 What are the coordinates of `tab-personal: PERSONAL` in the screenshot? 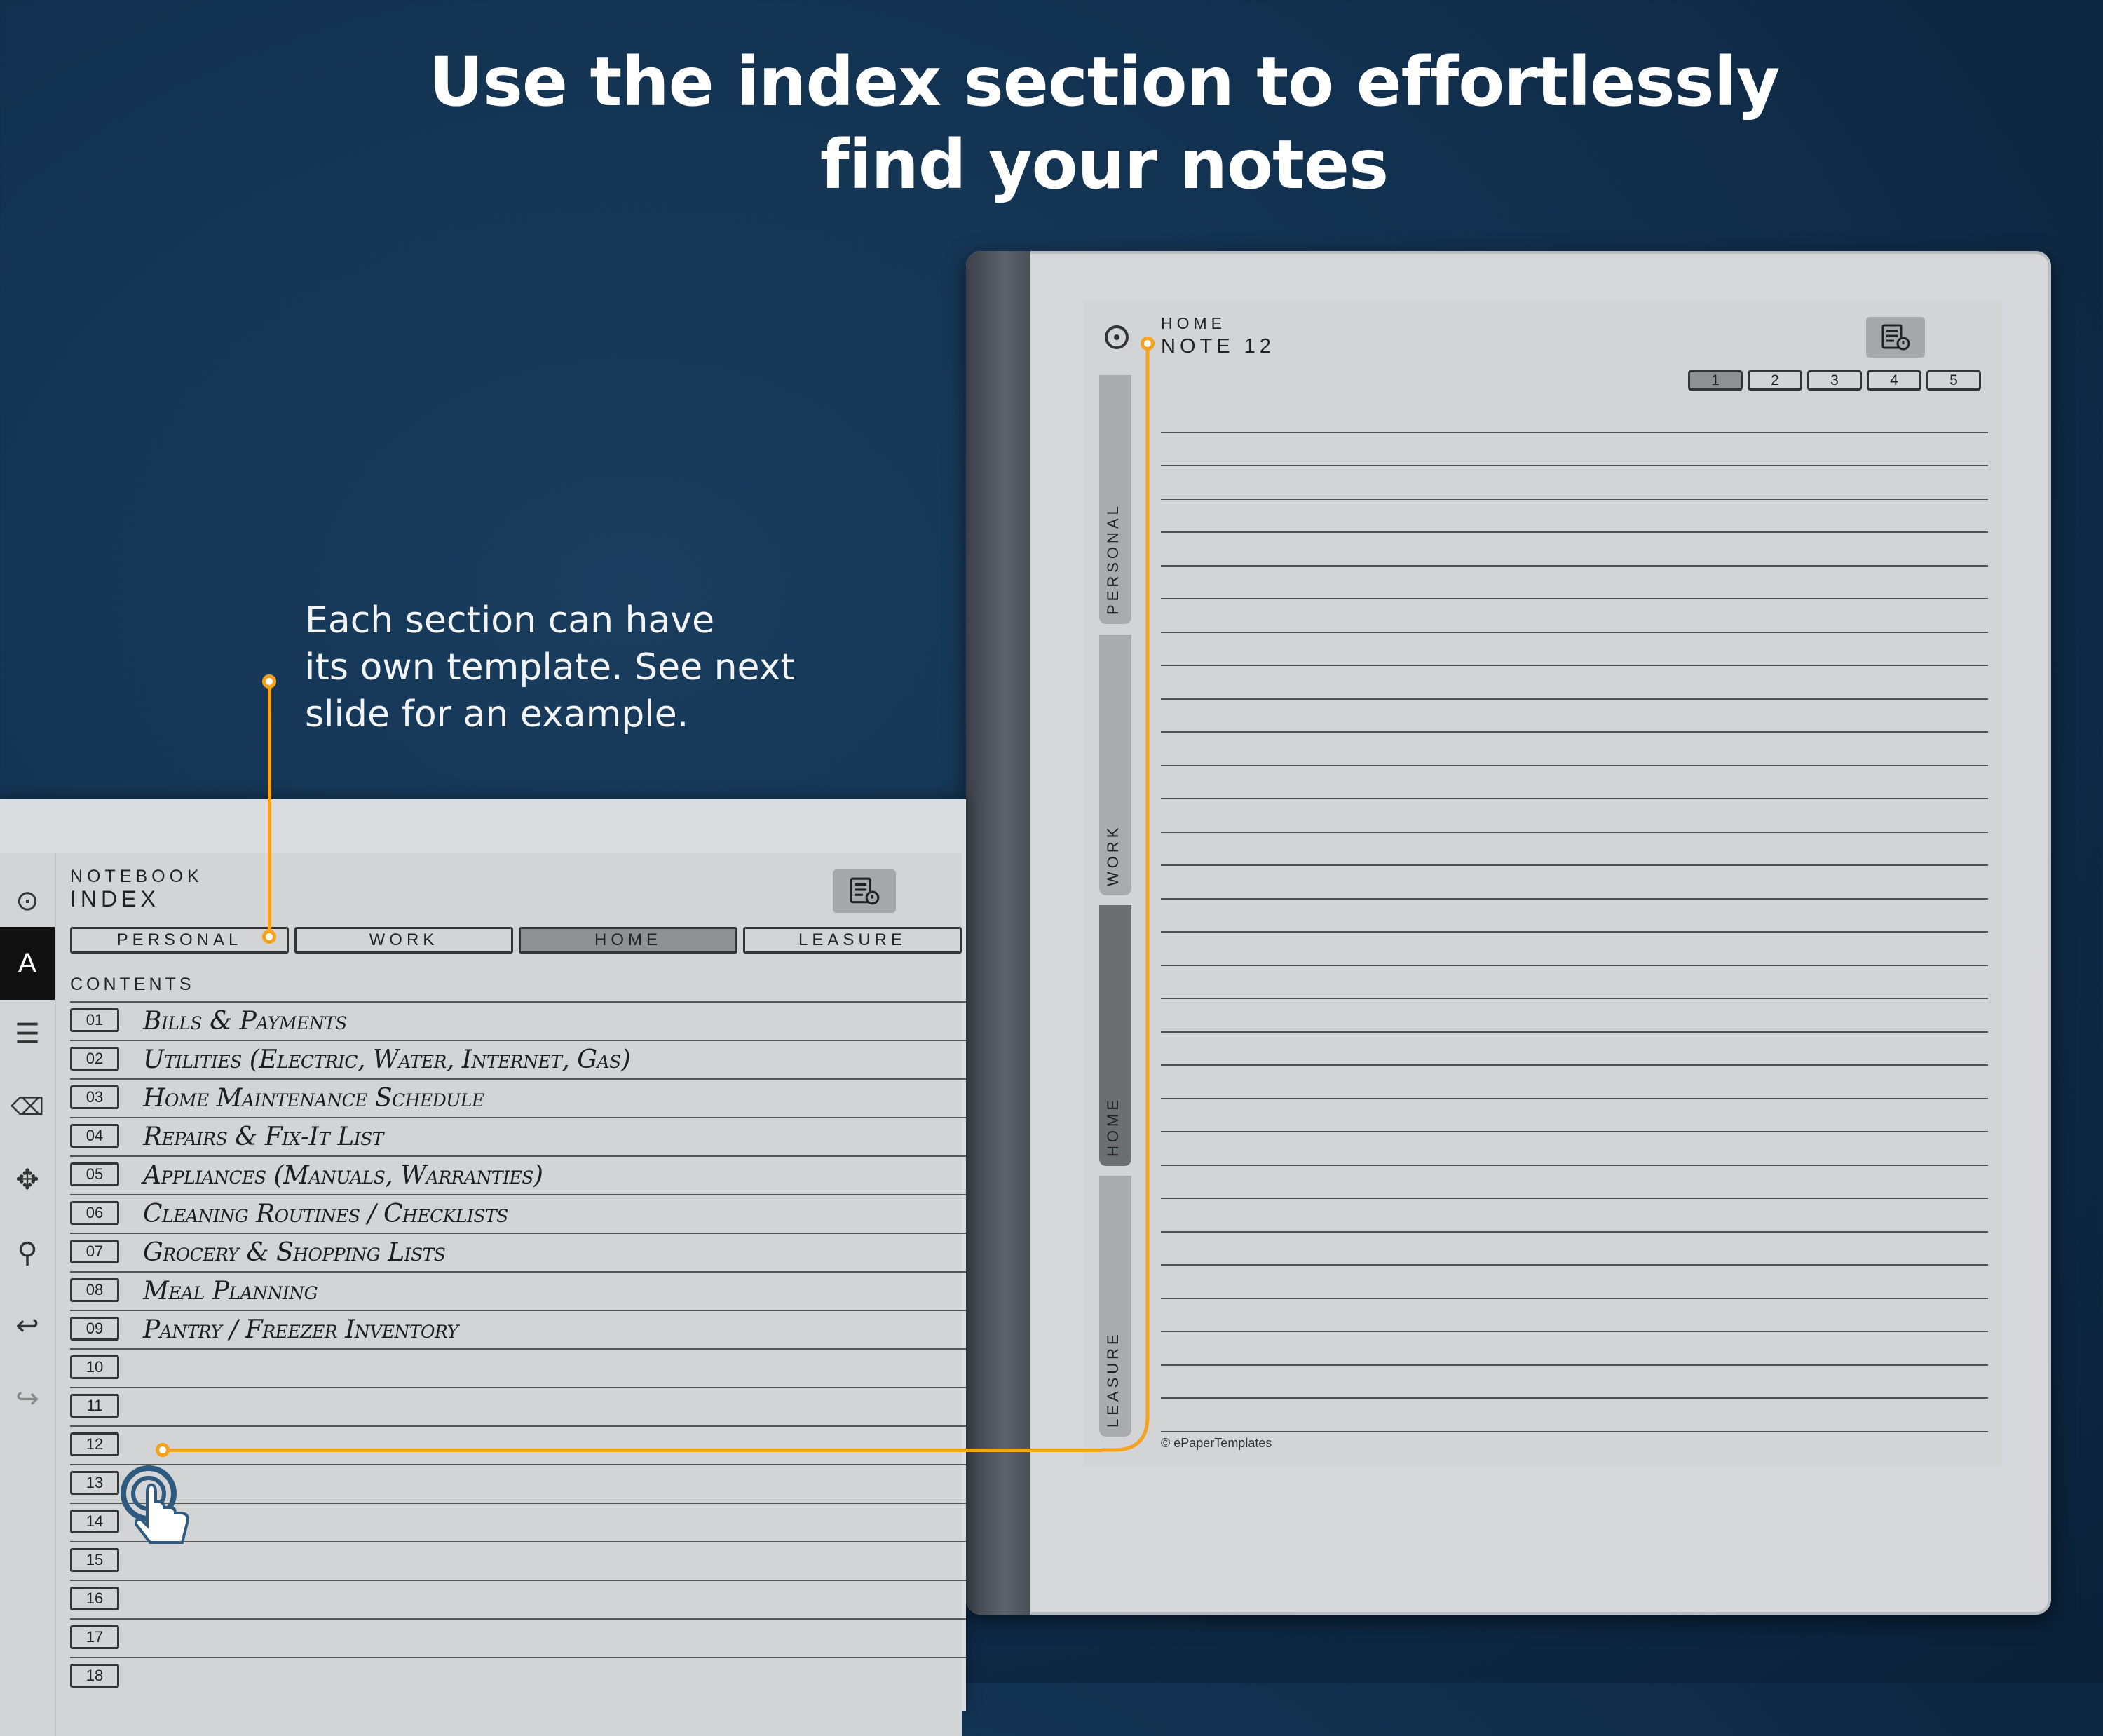 It's located at (179, 940).